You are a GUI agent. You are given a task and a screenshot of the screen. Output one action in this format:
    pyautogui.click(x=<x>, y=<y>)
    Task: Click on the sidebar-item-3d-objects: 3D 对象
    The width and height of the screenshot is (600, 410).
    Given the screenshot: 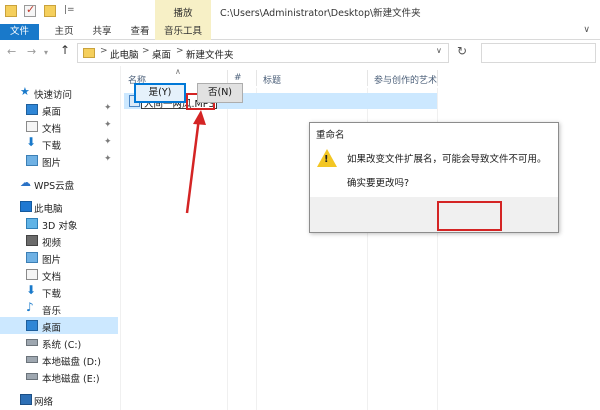 What is the action you would take?
    pyautogui.click(x=59, y=223)
    